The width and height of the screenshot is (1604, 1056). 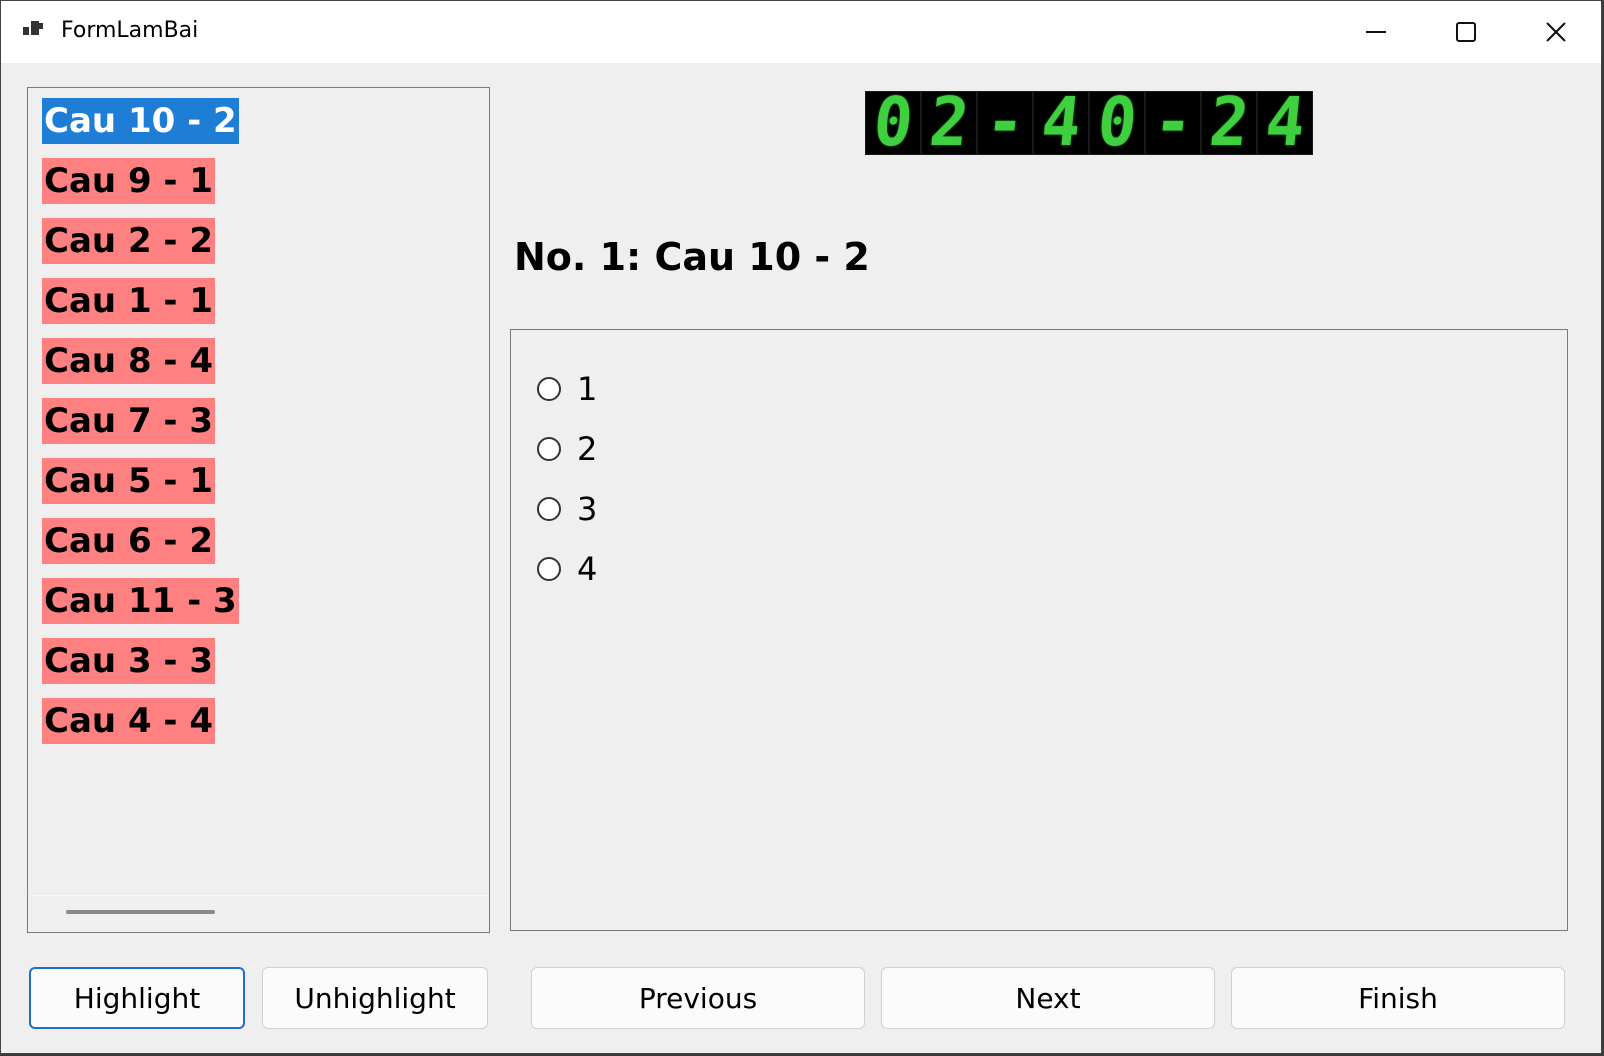 I want to click on question-list-item: Cau 8 - 4, so click(x=129, y=361).